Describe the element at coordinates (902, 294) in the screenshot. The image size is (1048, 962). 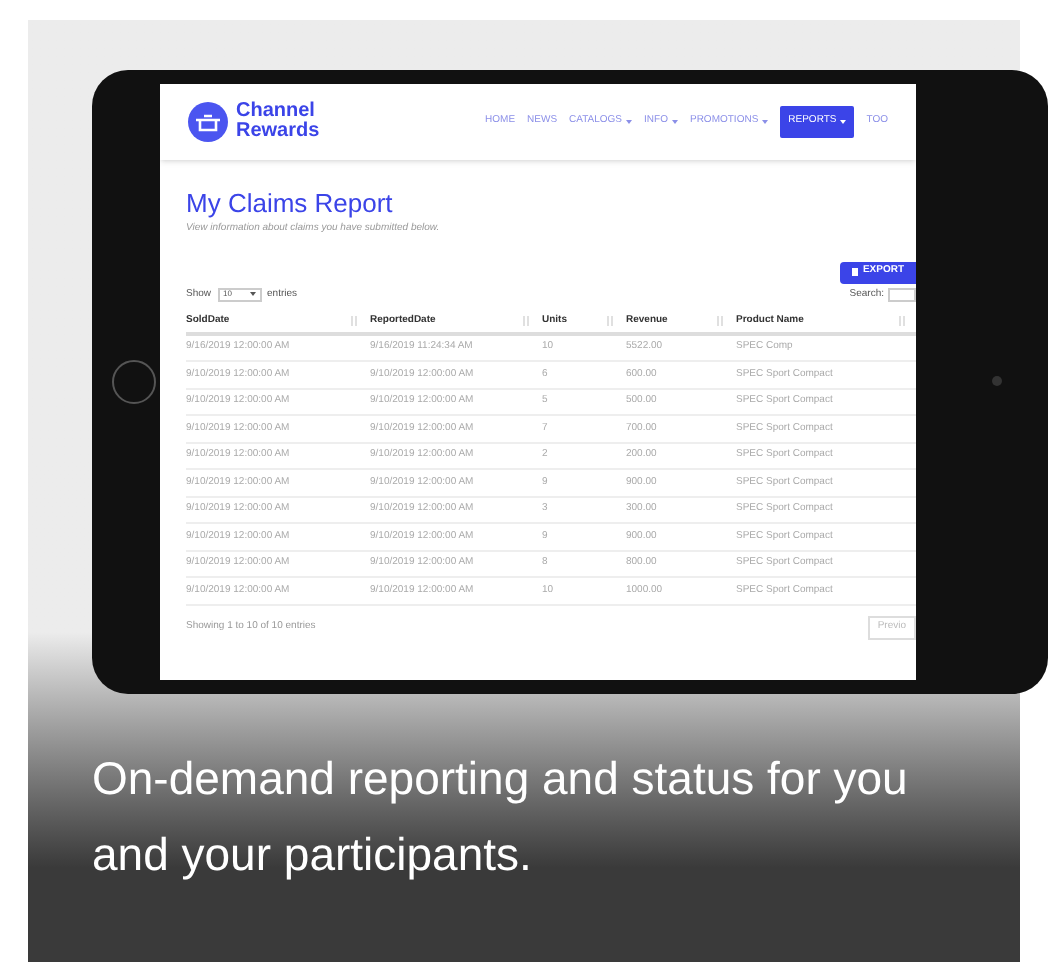
I see `search-field` at that location.